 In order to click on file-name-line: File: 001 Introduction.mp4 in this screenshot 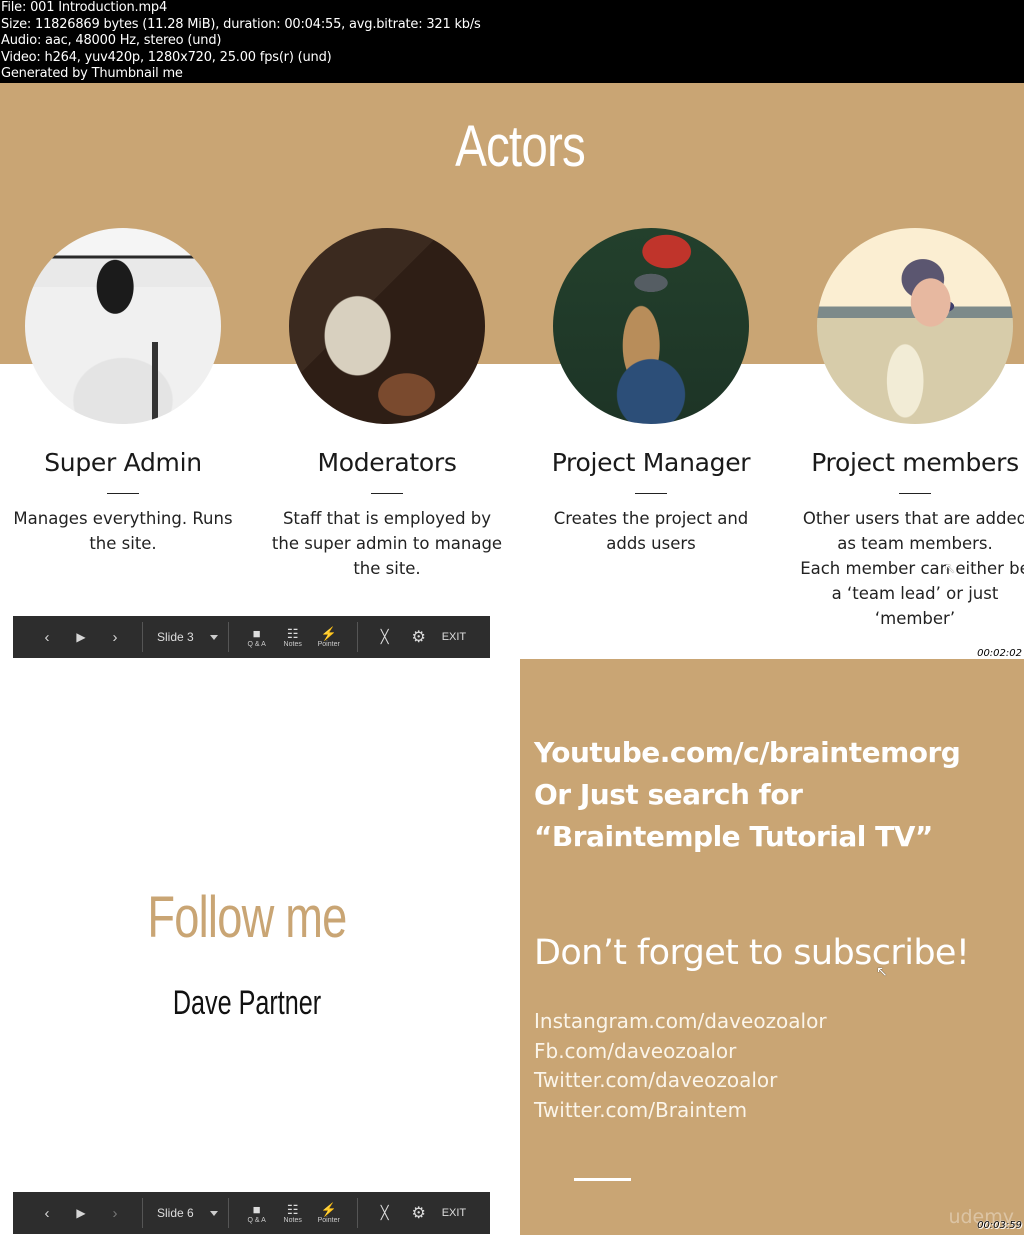, I will do `click(84, 7)`.